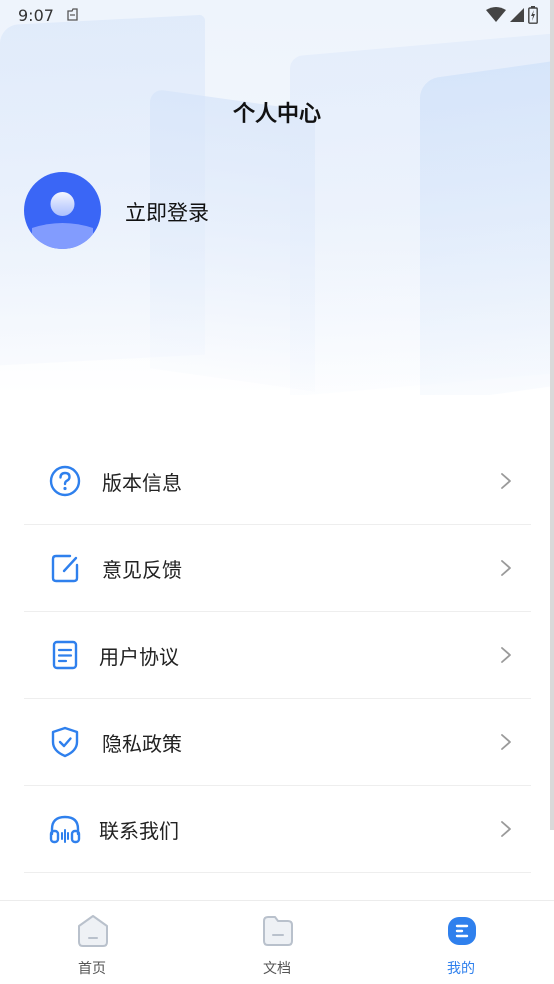  I want to click on page-title: 个人中心, so click(276, 114).